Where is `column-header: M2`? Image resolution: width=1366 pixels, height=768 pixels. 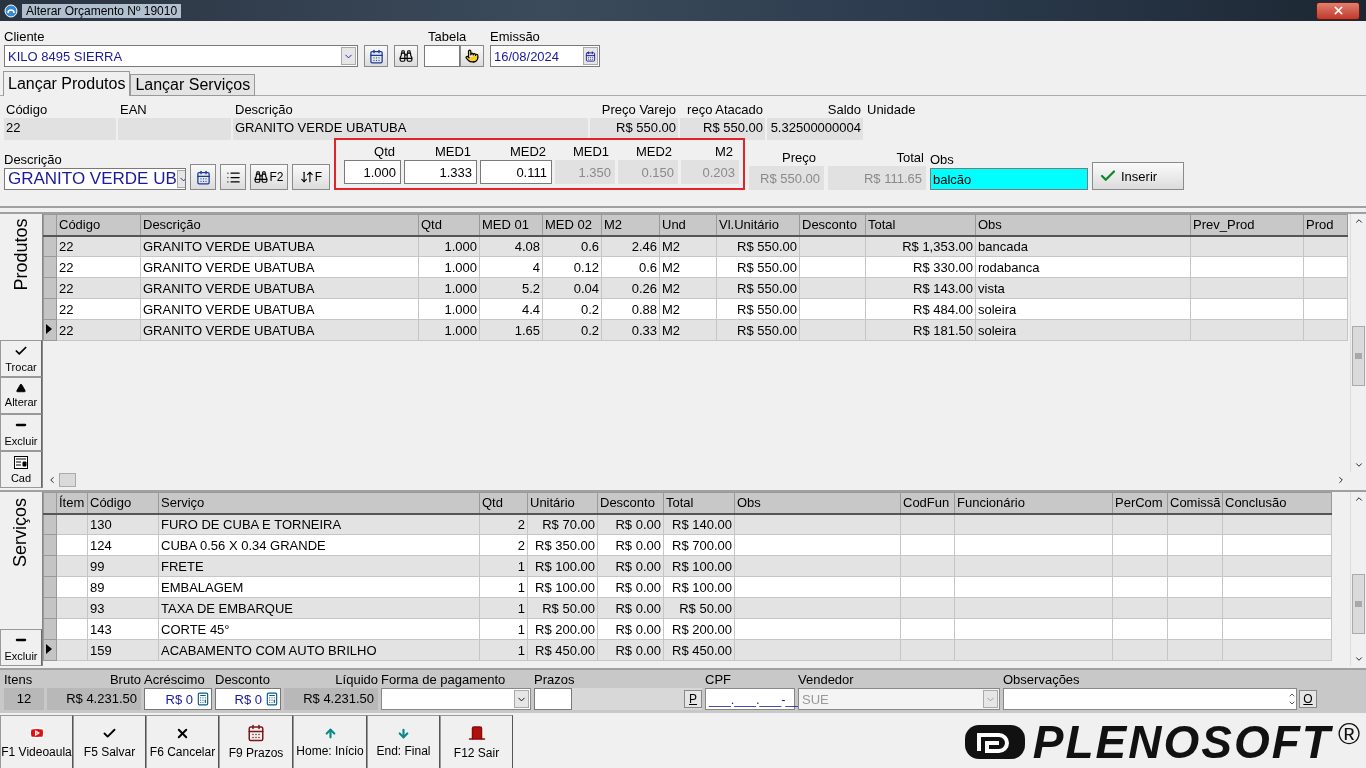
column-header: M2 is located at coordinates (630, 225).